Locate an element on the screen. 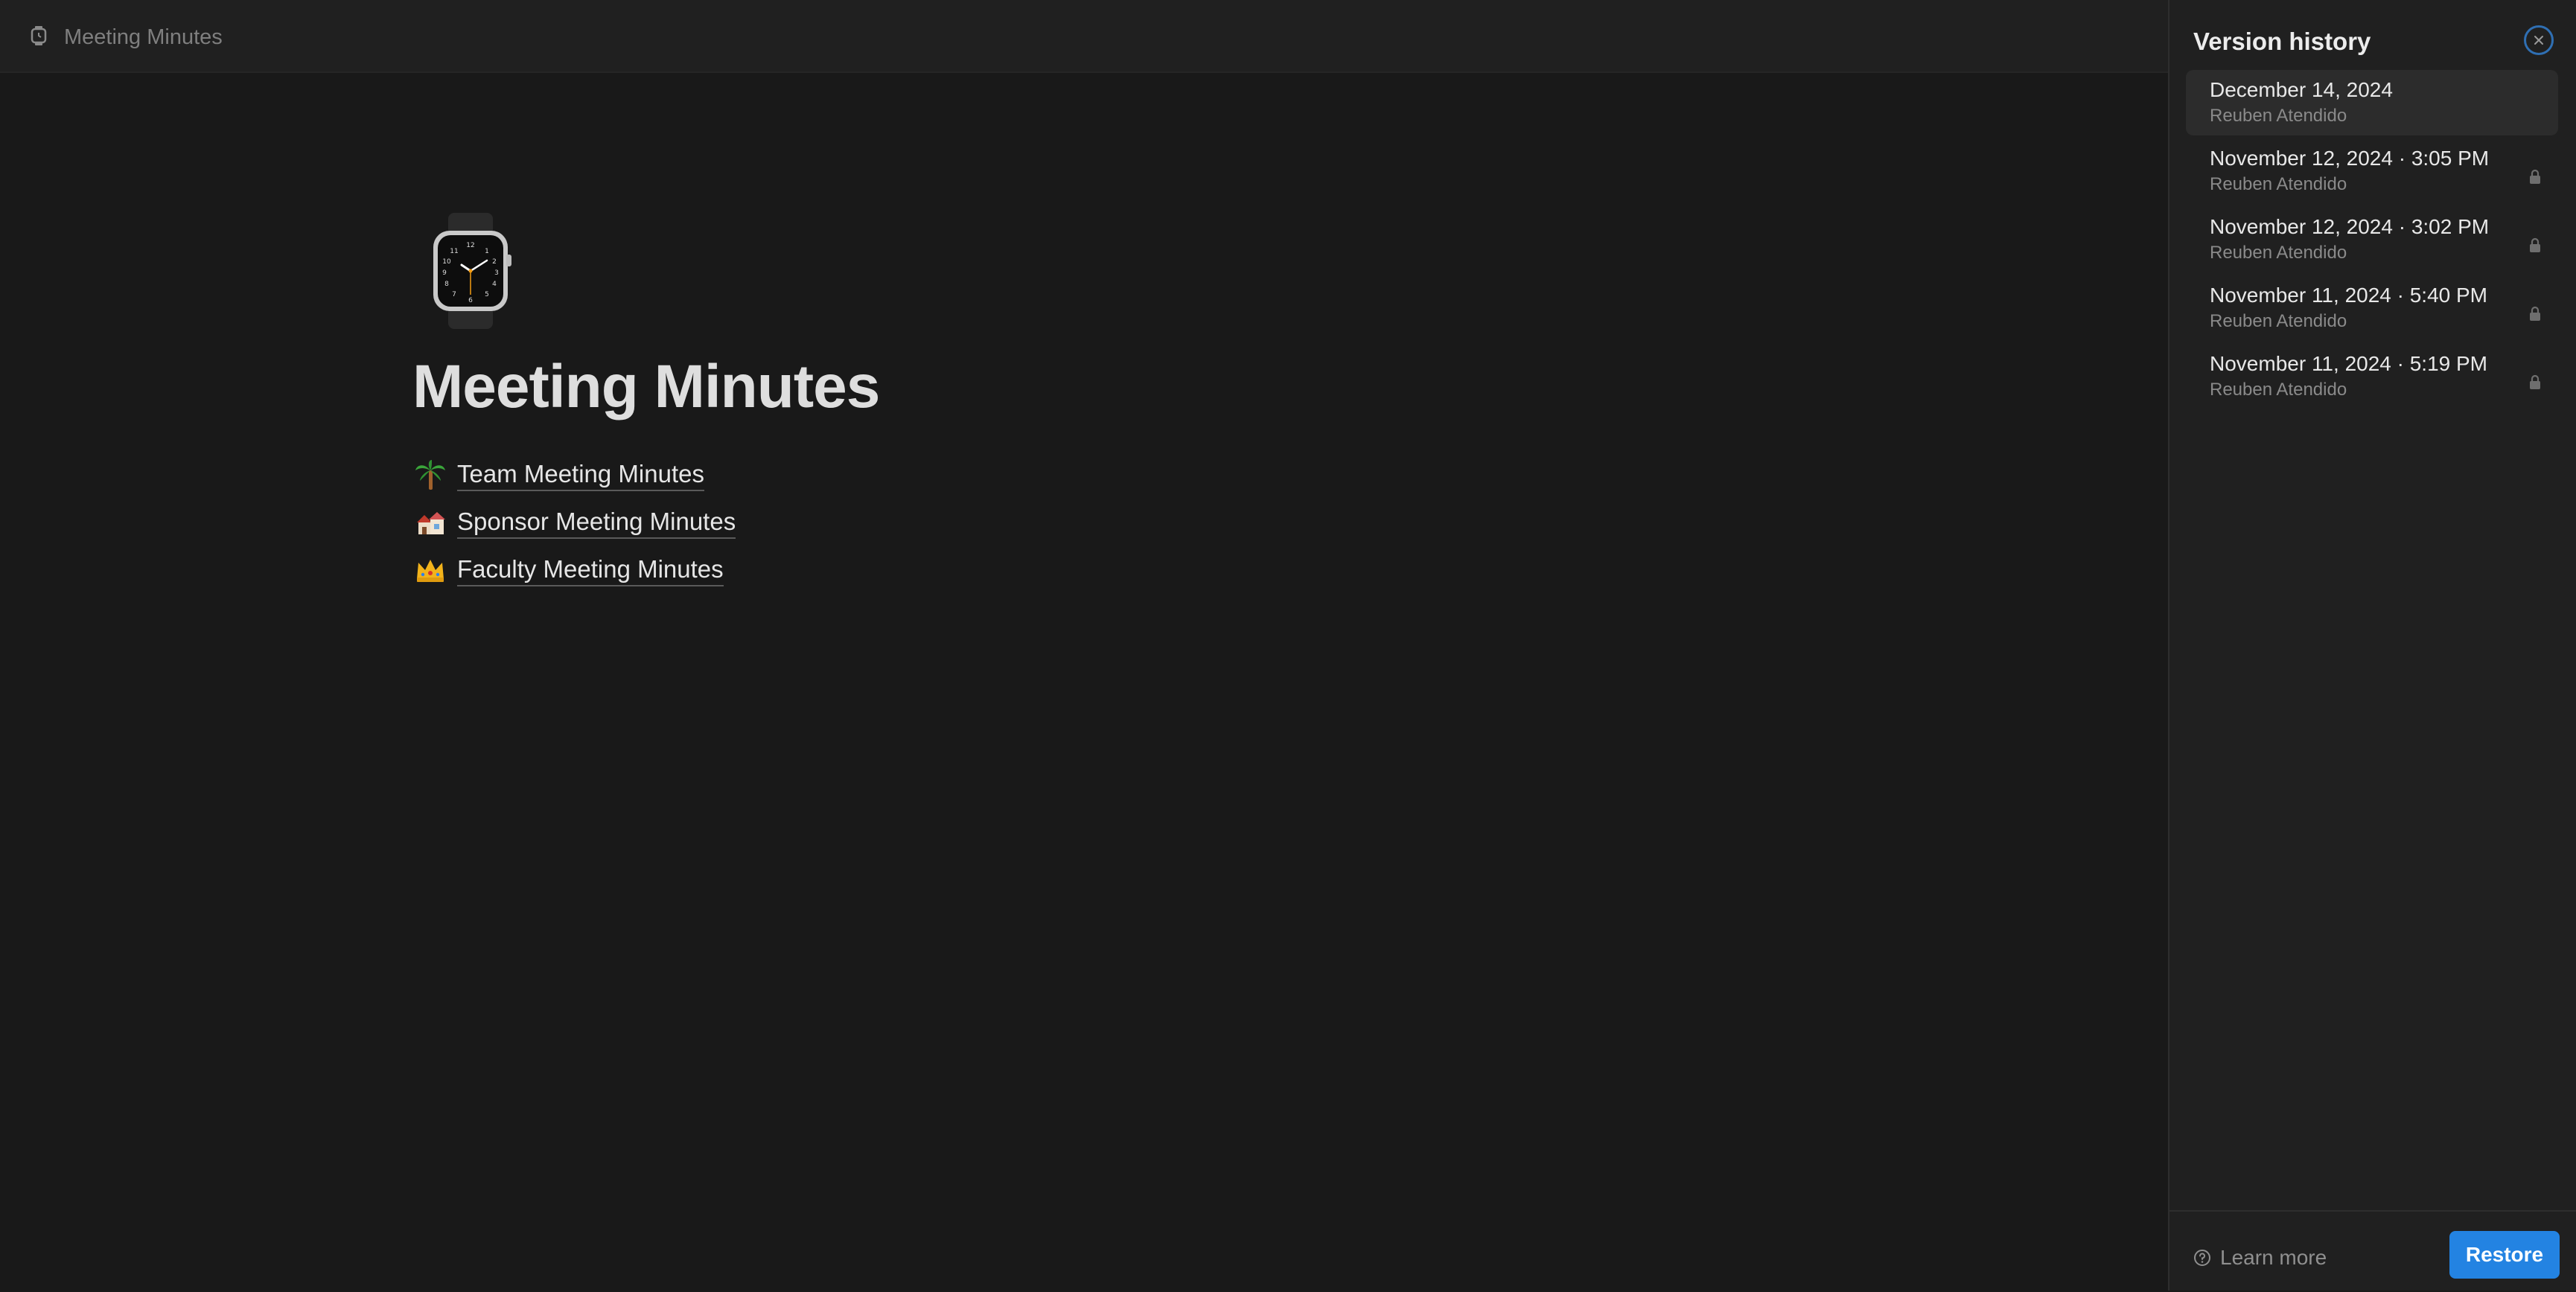 This screenshot has width=2576, height=1292. svg-text: 9 is located at coordinates (444, 273).